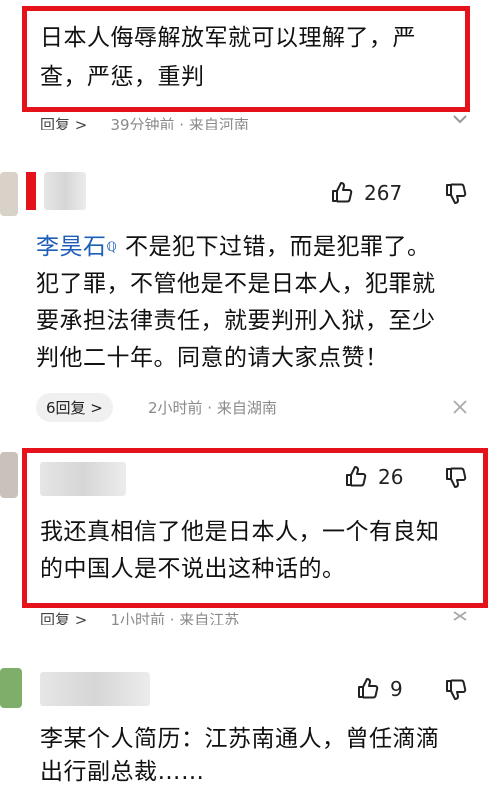  What do you see at coordinates (383, 193) in the screenshot?
I see `like-count: 267` at bounding box center [383, 193].